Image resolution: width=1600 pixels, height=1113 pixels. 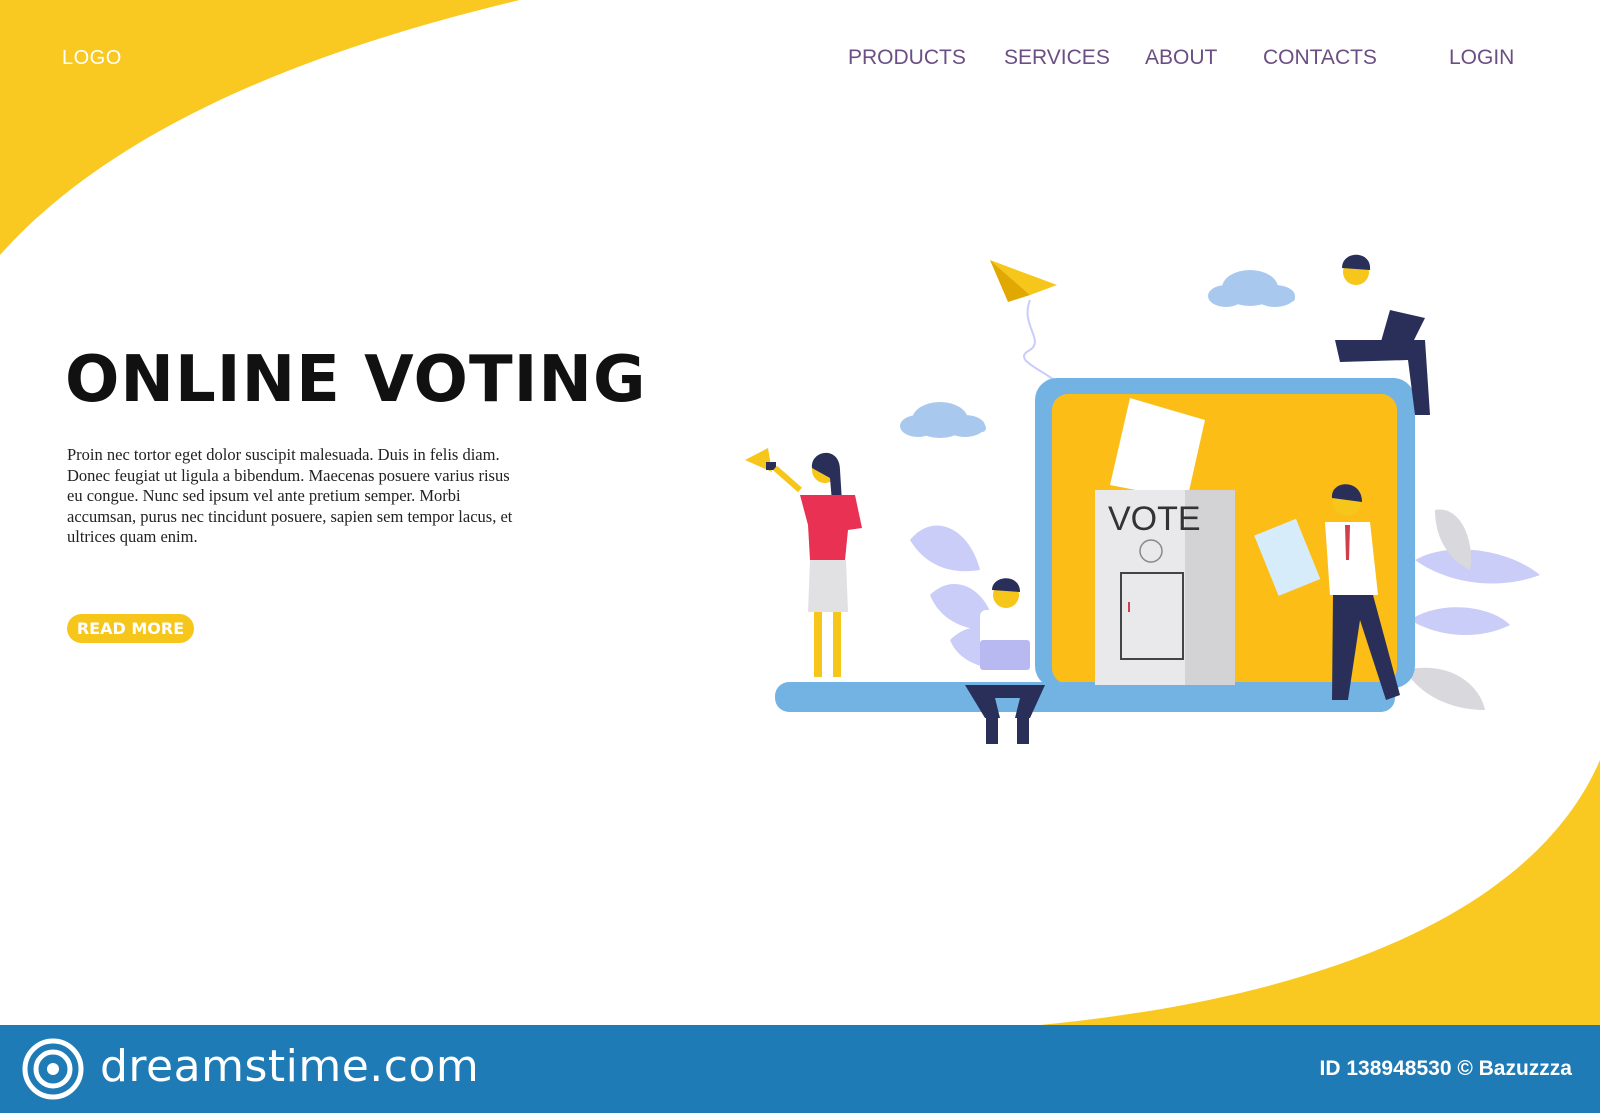 What do you see at coordinates (290, 1066) in the screenshot?
I see `watermark-brand: dreamstime.com` at bounding box center [290, 1066].